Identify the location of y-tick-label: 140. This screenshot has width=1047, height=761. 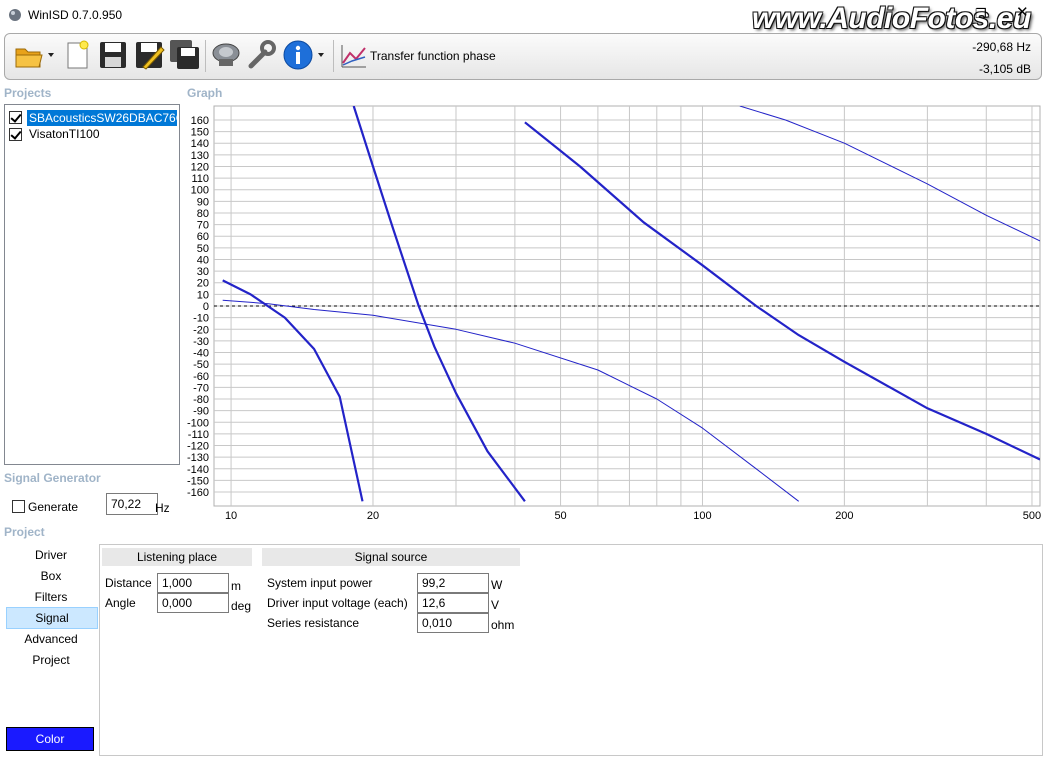
(200, 144).